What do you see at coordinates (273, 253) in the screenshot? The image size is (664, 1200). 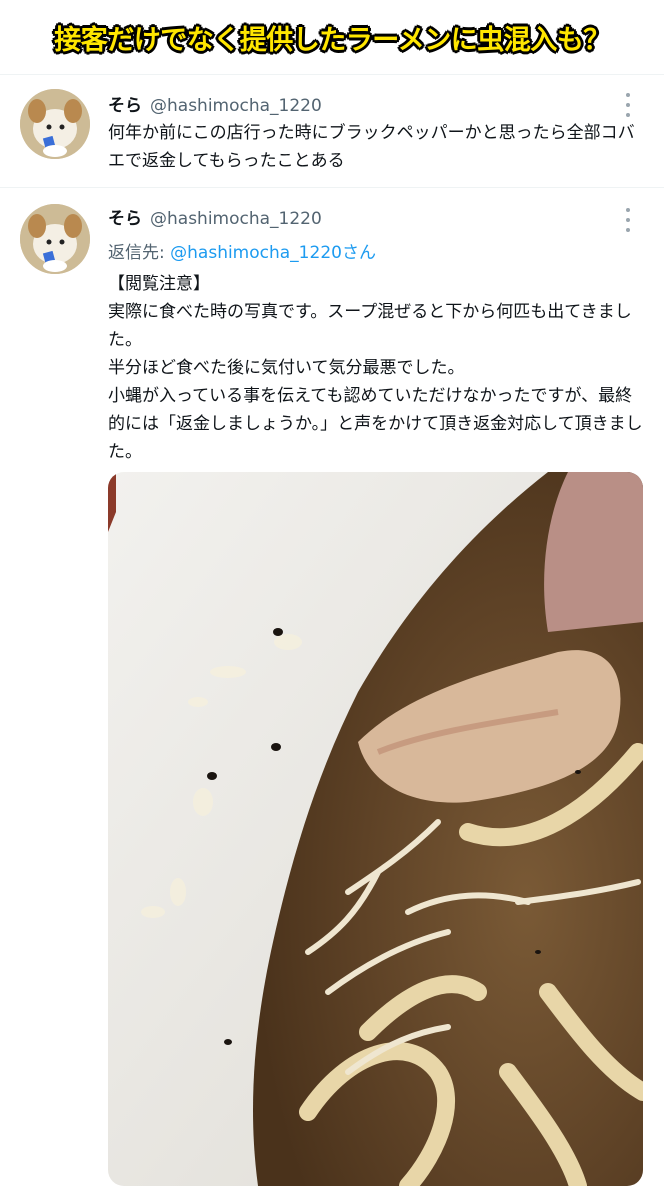 I see `reply-to-link: @hashimocha_1220さん` at bounding box center [273, 253].